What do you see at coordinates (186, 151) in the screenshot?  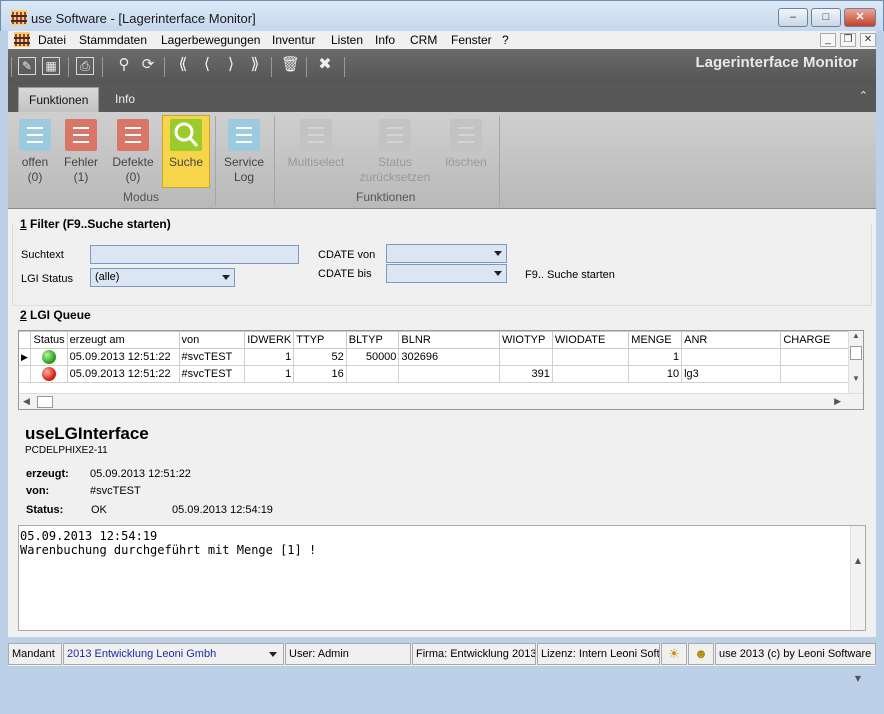 I see `suche-button: Suche` at bounding box center [186, 151].